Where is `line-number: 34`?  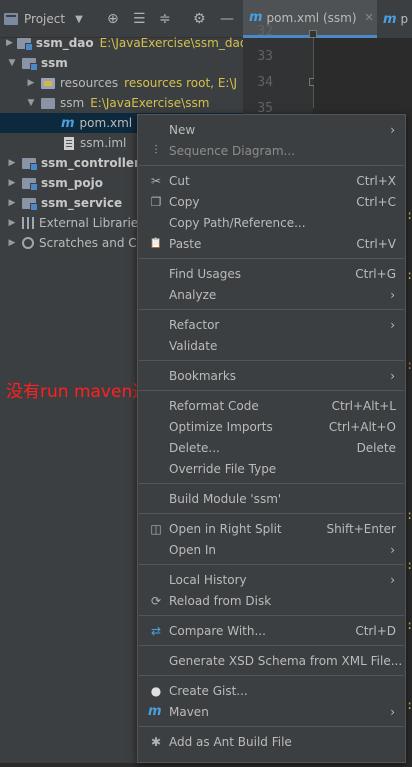
line-number: 34 is located at coordinates (265, 82).